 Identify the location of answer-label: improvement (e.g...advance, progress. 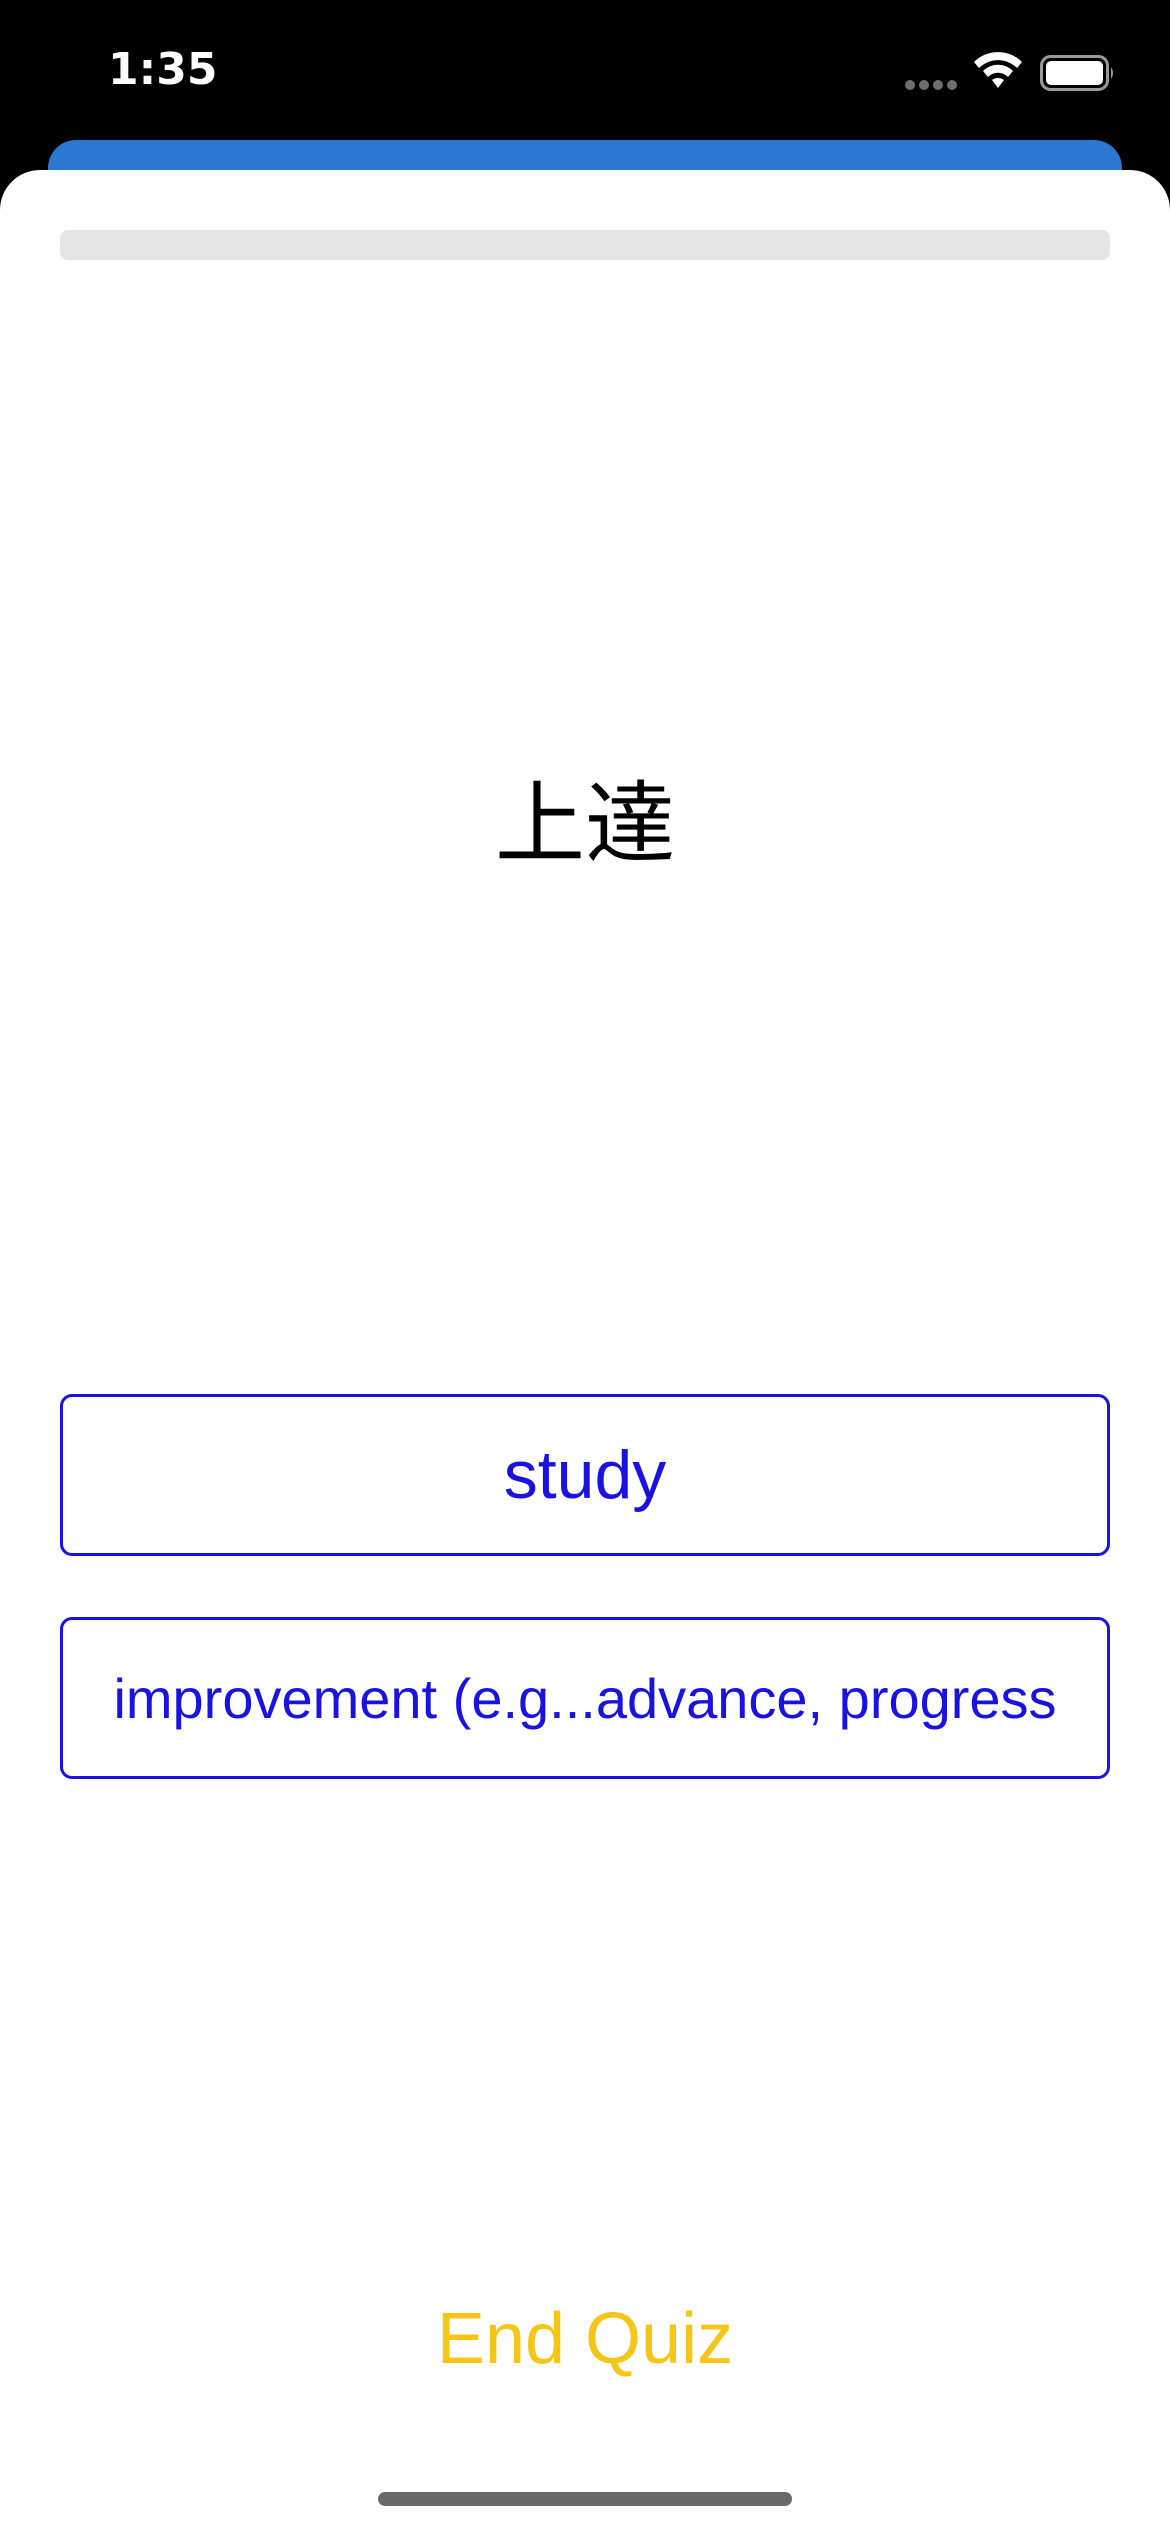
(585, 1698).